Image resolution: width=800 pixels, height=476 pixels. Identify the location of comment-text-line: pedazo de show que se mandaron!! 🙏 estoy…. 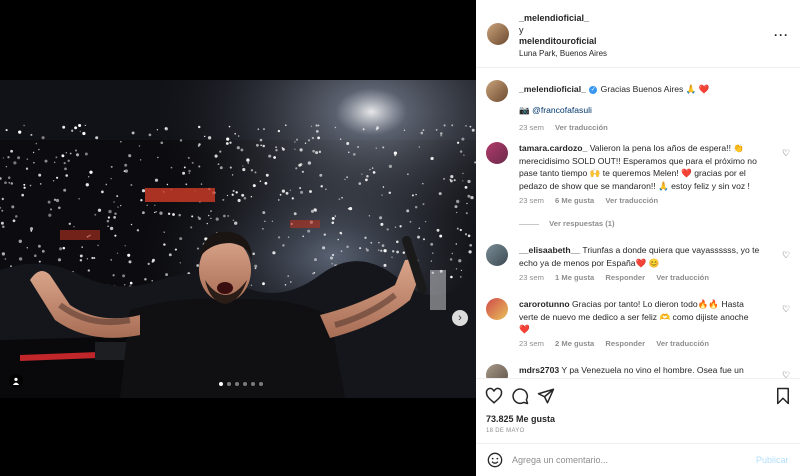
(634, 185).